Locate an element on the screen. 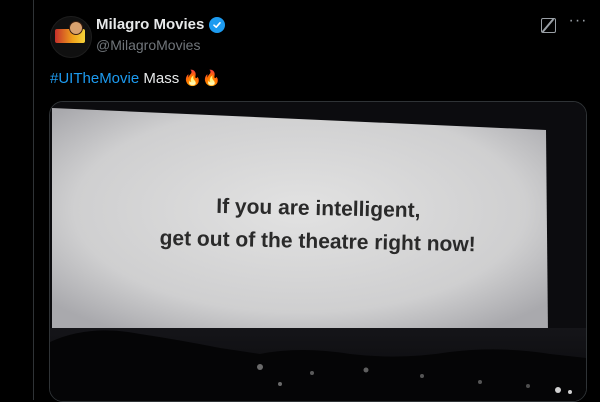 This screenshot has width=600, height=402. avatar is located at coordinates (71, 37).